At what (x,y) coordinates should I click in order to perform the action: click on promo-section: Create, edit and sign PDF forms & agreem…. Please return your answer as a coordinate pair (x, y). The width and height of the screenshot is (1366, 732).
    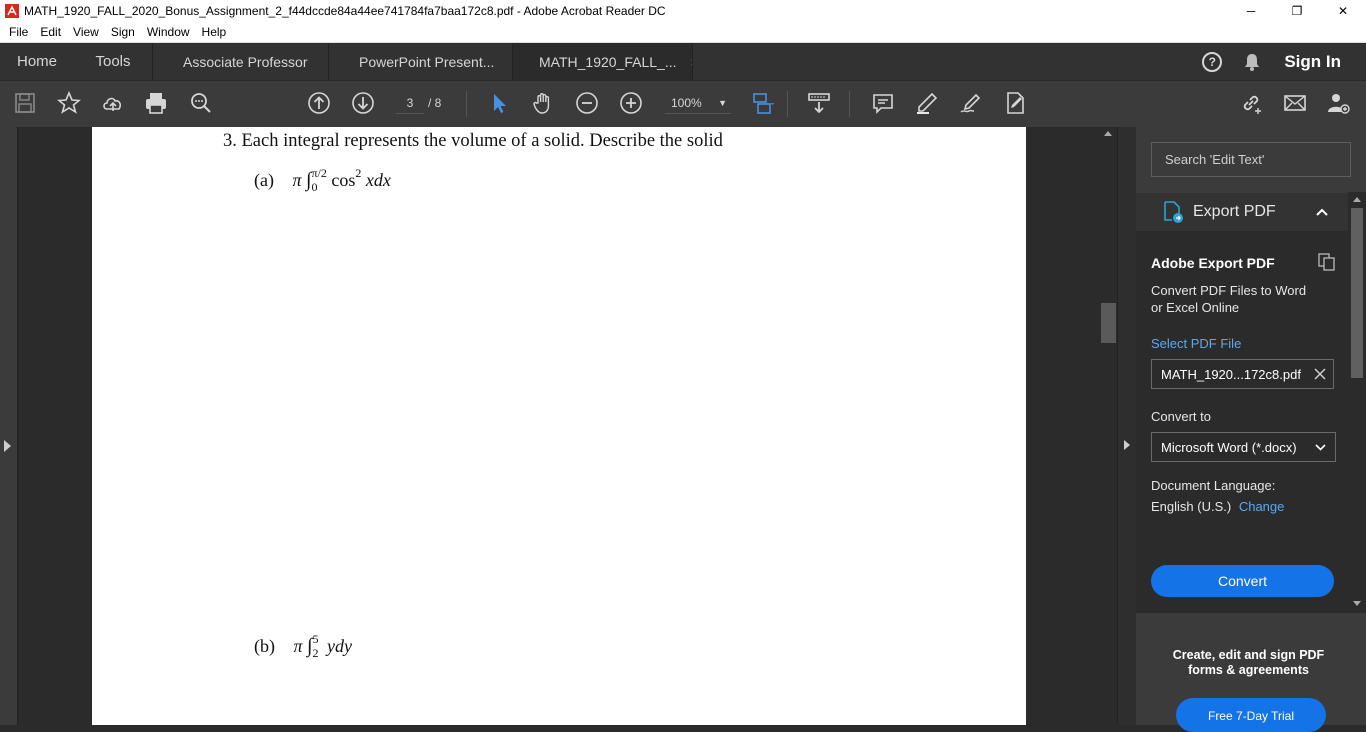
    Looking at the image, I should click on (1251, 672).